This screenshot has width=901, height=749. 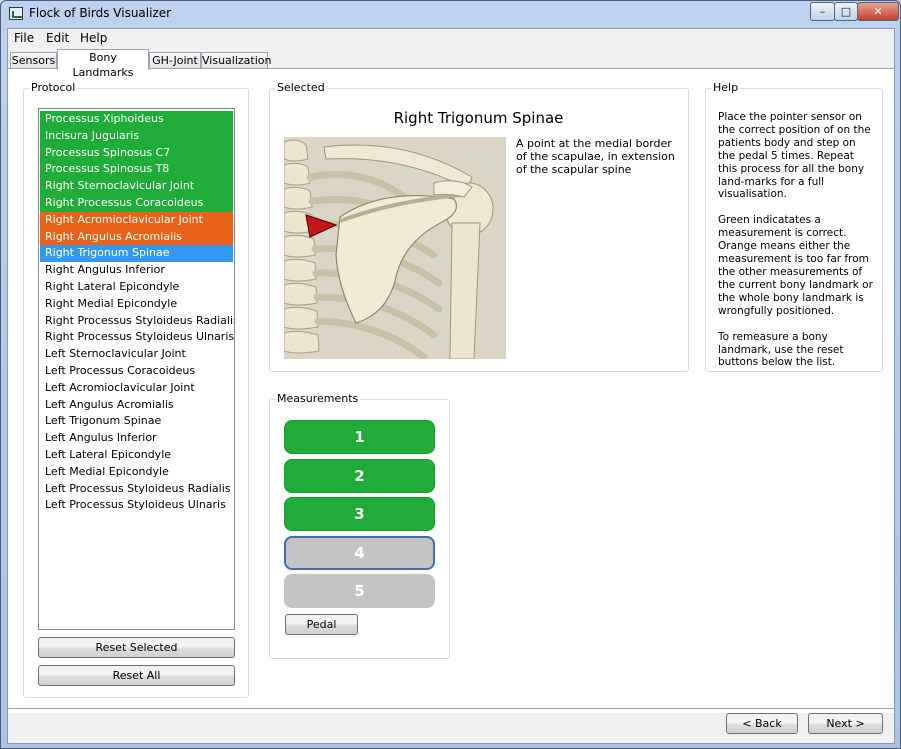 I want to click on list-item: Left Angulus Acromialis, so click(x=136, y=405).